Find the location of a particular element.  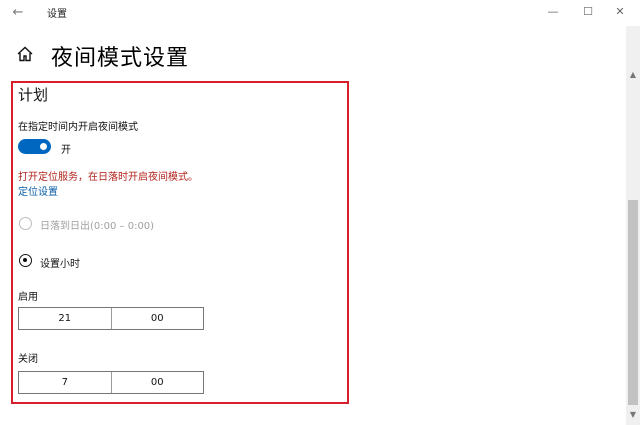

minimize-button: — is located at coordinates (553, 12).